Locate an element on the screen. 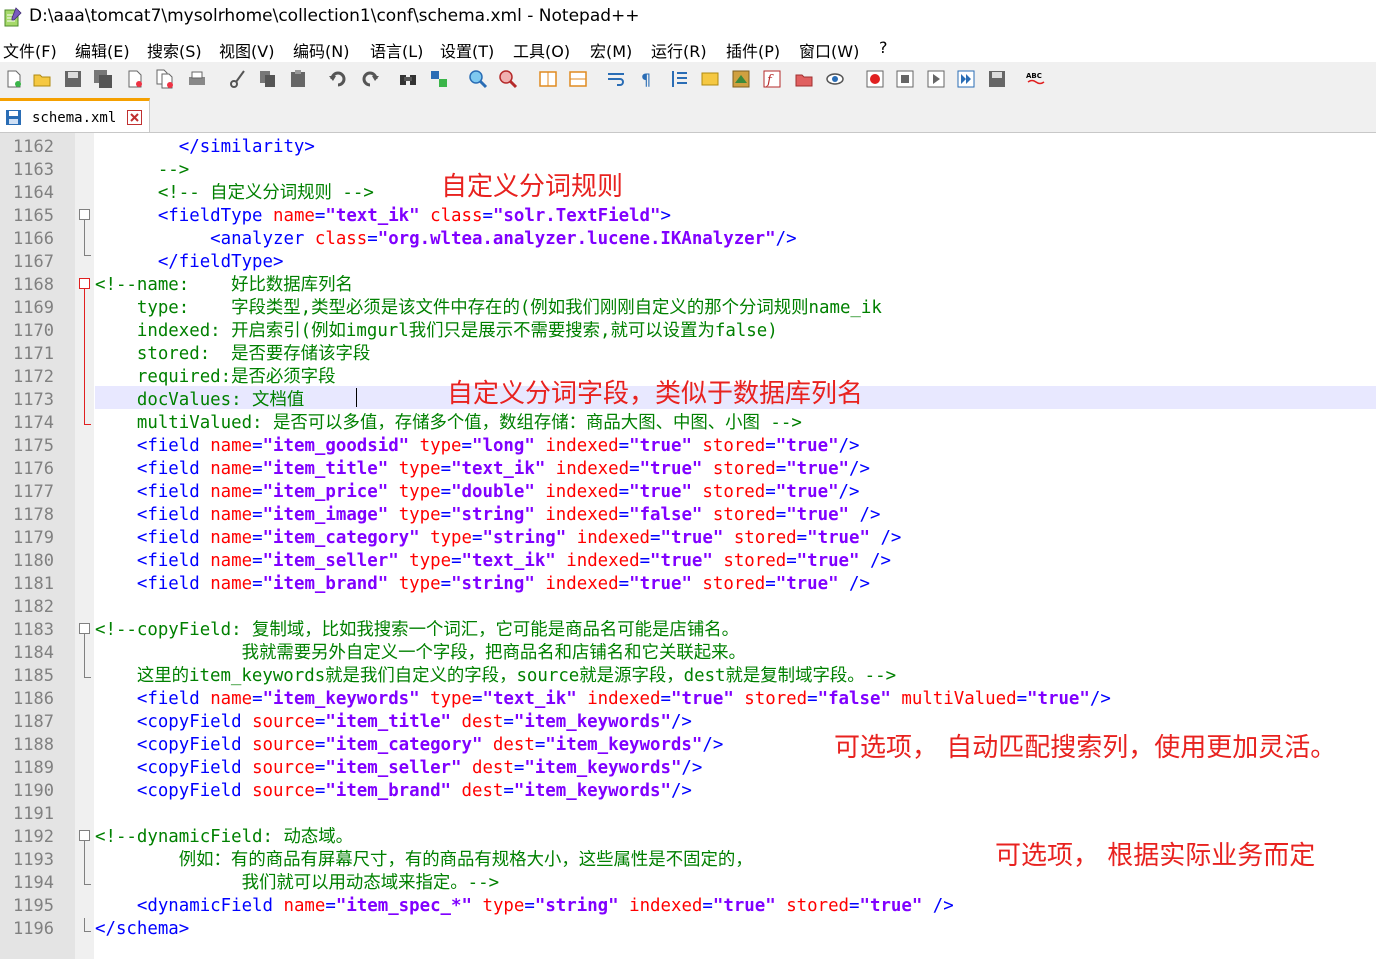 The width and height of the screenshot is (1376, 959). open-file-icon is located at coordinates (42, 79).